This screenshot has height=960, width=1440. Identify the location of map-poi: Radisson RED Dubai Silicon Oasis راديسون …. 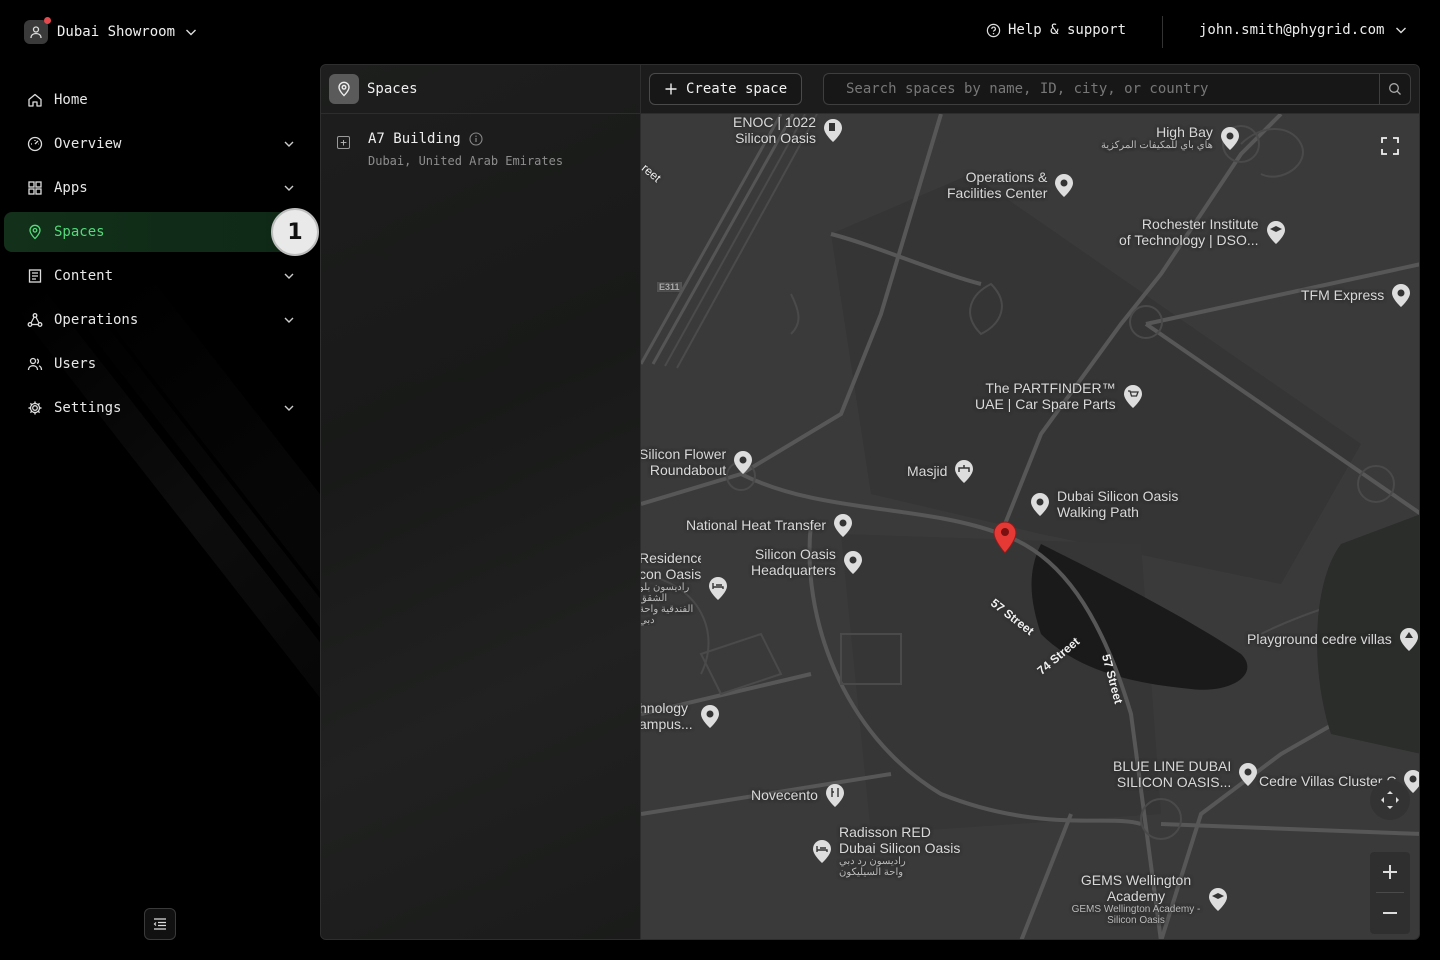
(885, 851).